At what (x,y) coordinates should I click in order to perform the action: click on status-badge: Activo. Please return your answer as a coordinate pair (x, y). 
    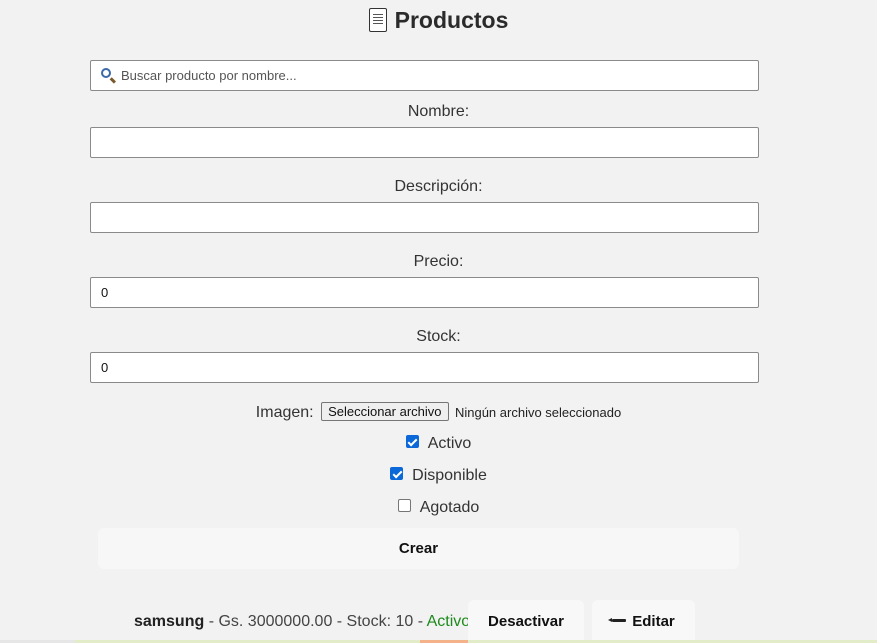
    Looking at the image, I should click on (448, 621).